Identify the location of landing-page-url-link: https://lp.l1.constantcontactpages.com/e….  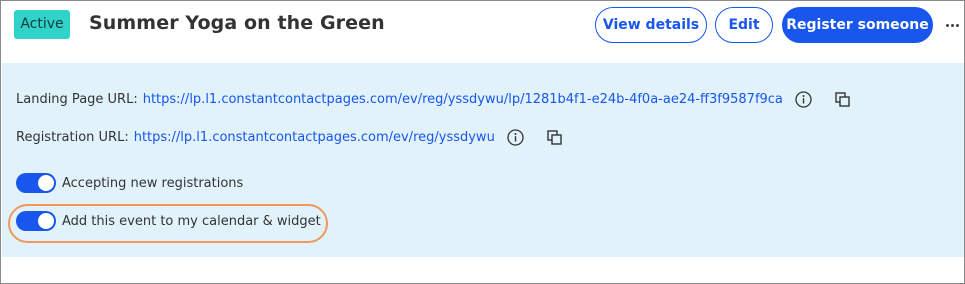
(463, 99).